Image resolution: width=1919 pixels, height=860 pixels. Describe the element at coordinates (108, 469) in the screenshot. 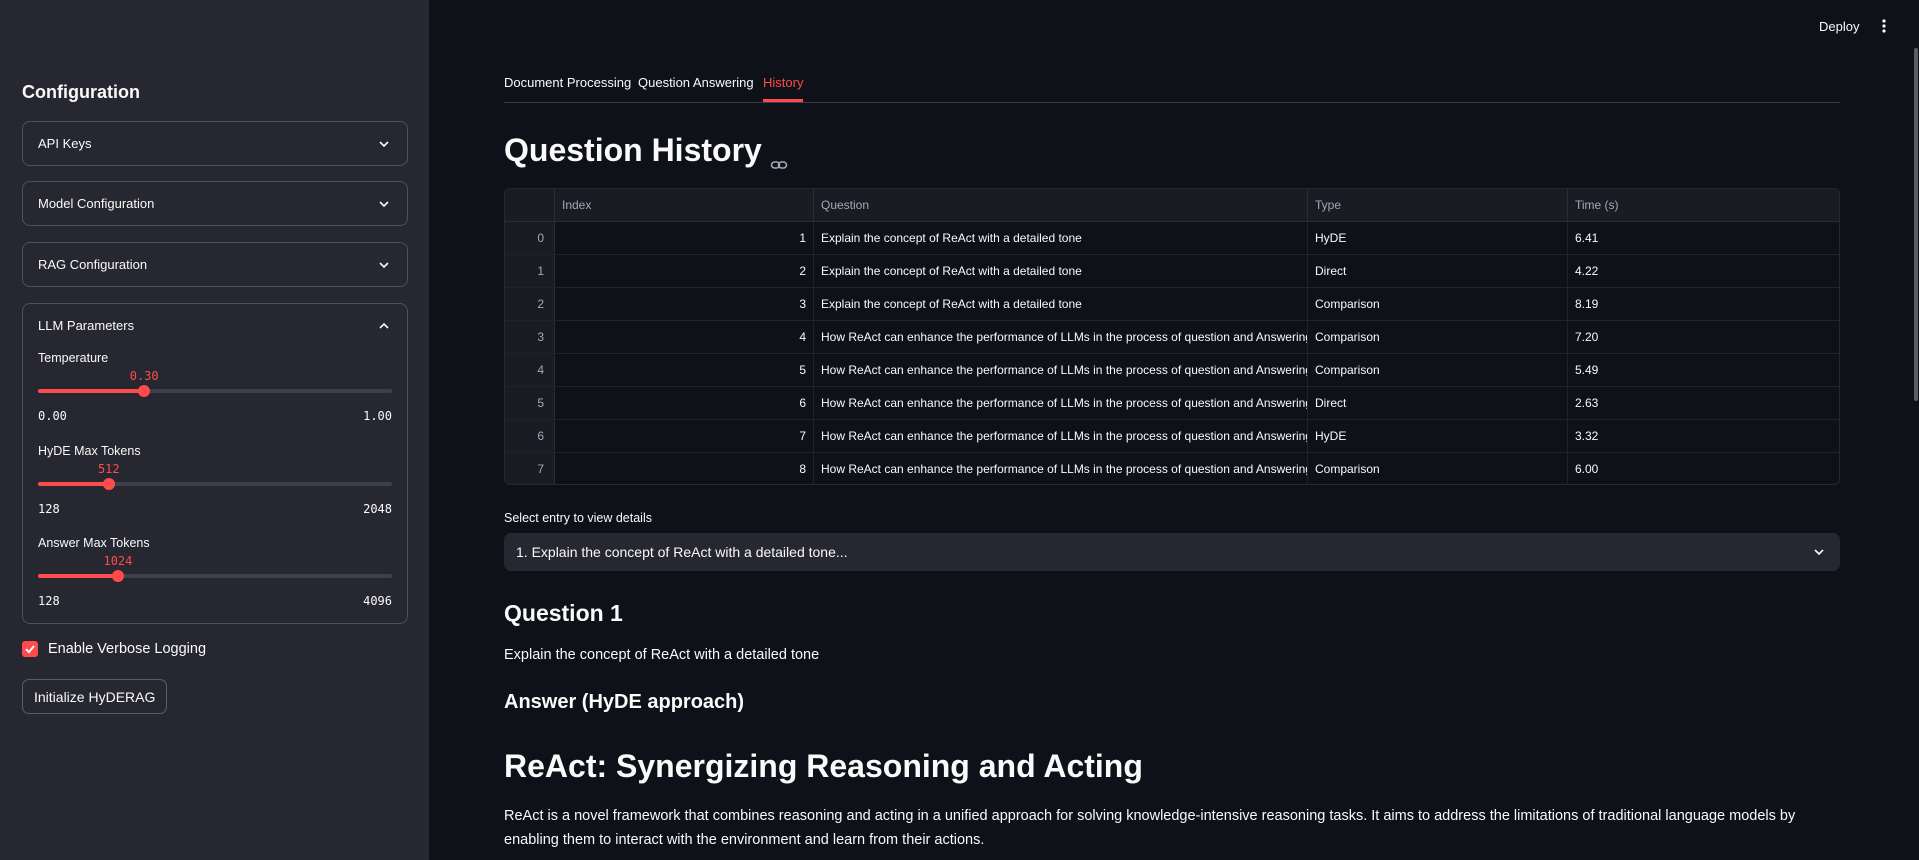

I see `slider-value: 512` at that location.